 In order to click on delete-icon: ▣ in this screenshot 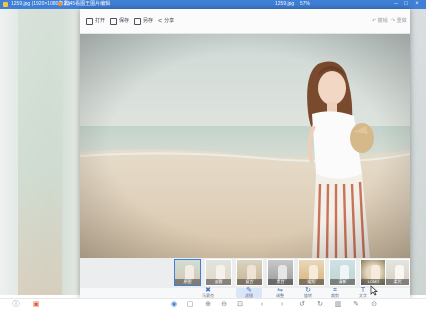, I will do `click(36, 305)`.